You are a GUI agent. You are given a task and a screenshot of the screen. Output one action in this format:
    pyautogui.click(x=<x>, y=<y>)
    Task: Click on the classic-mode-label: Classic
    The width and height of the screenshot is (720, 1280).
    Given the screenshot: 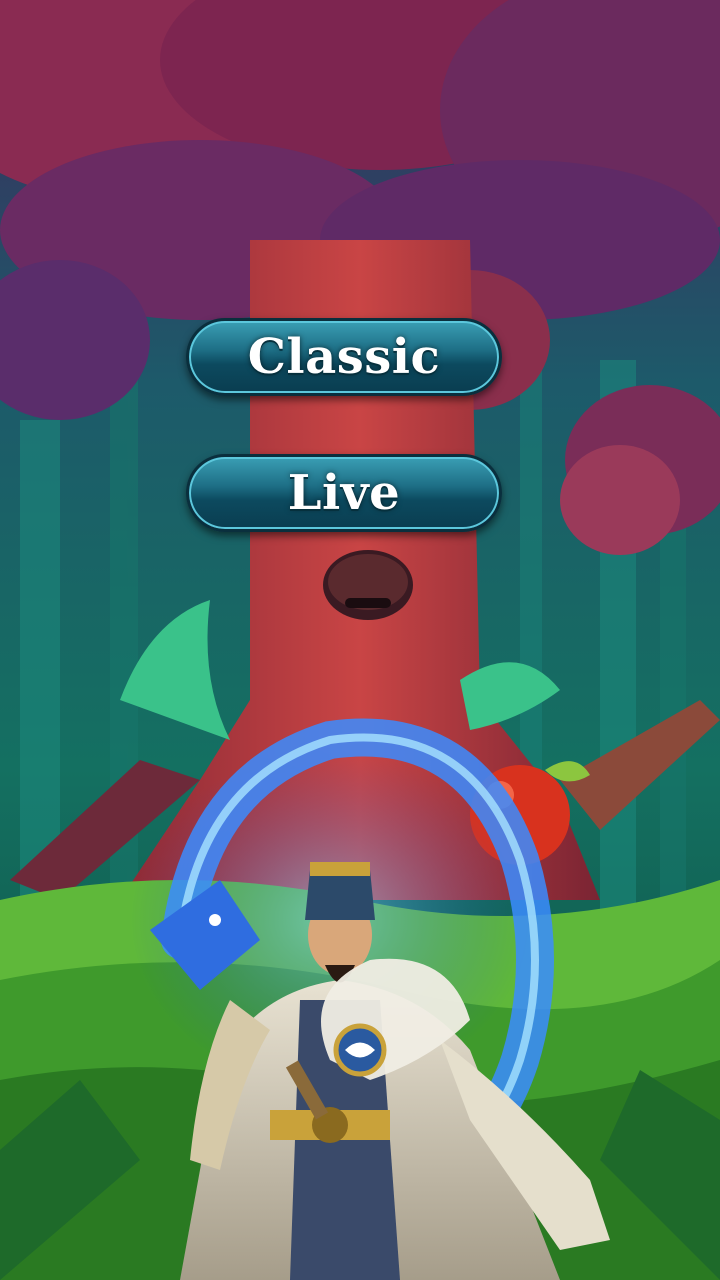 What is the action you would take?
    pyautogui.click(x=344, y=357)
    